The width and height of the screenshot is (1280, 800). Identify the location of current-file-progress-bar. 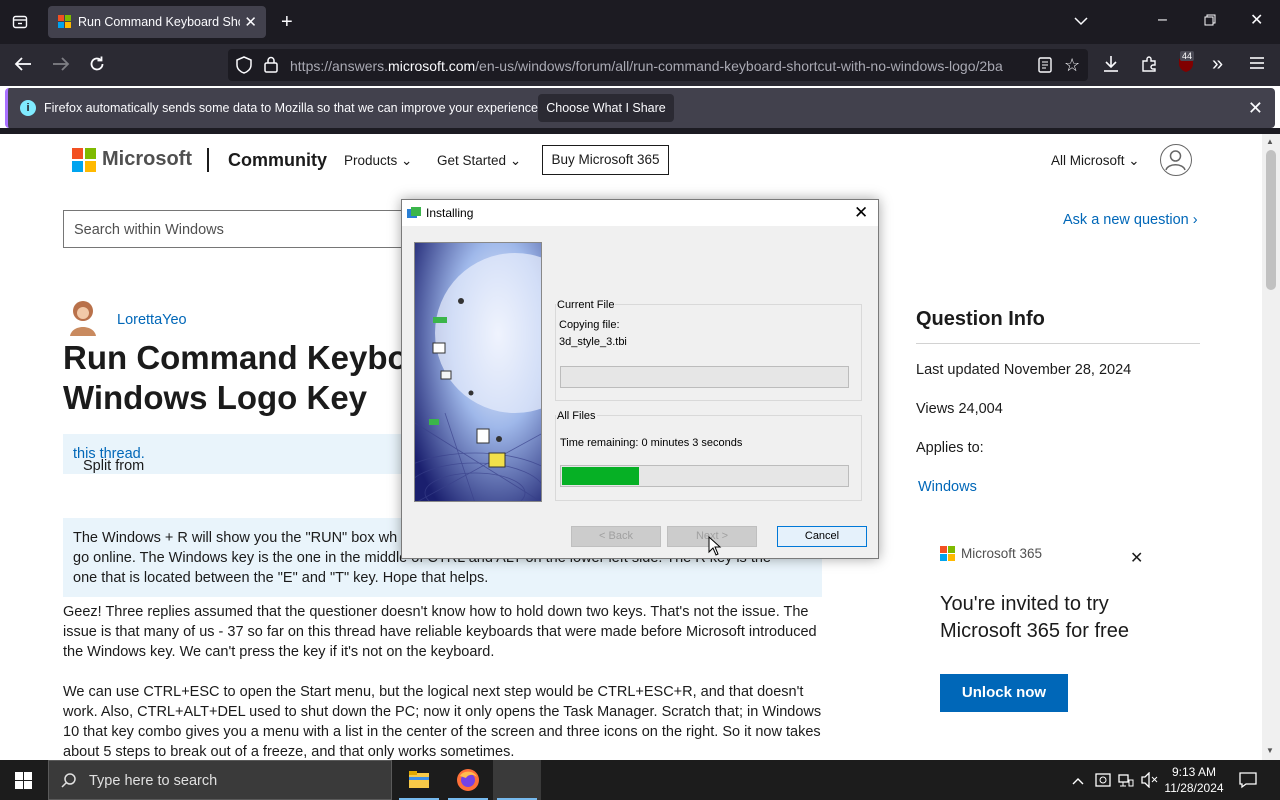
(704, 377).